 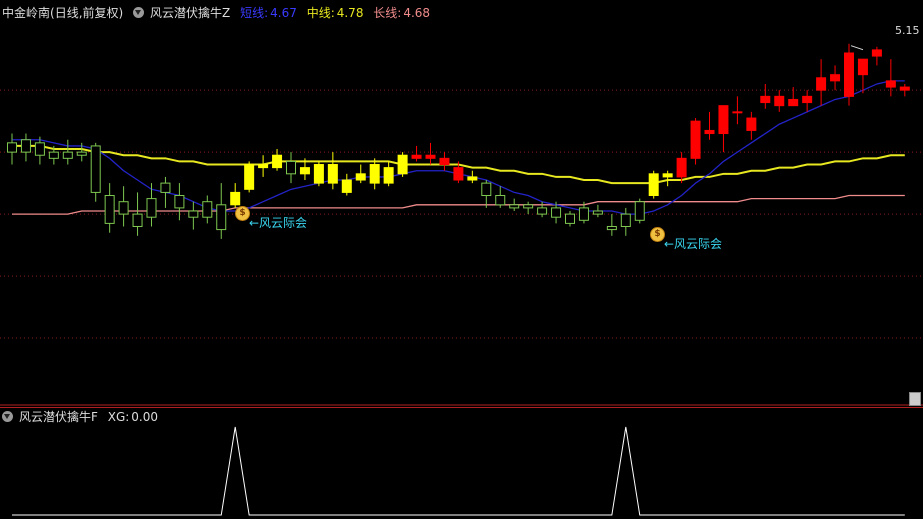 I want to click on long-line-label: 长线:, so click(x=387, y=13).